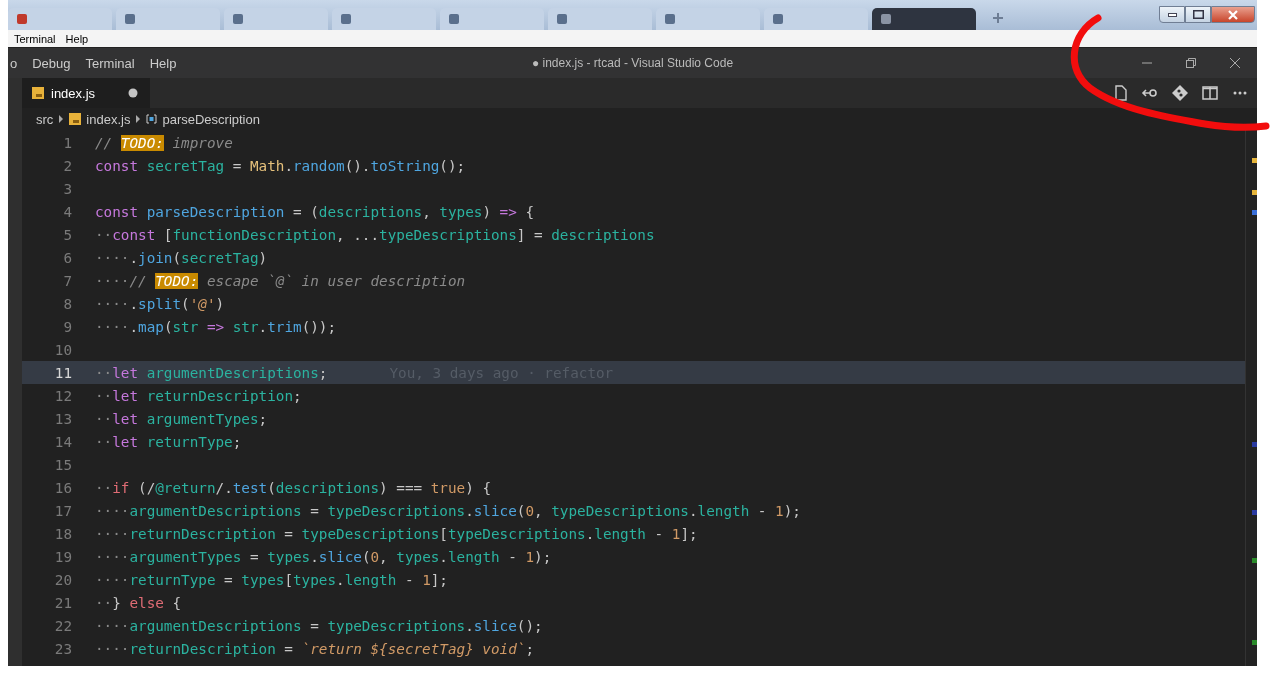  What do you see at coordinates (67, 165) in the screenshot?
I see `line-number: 2` at bounding box center [67, 165].